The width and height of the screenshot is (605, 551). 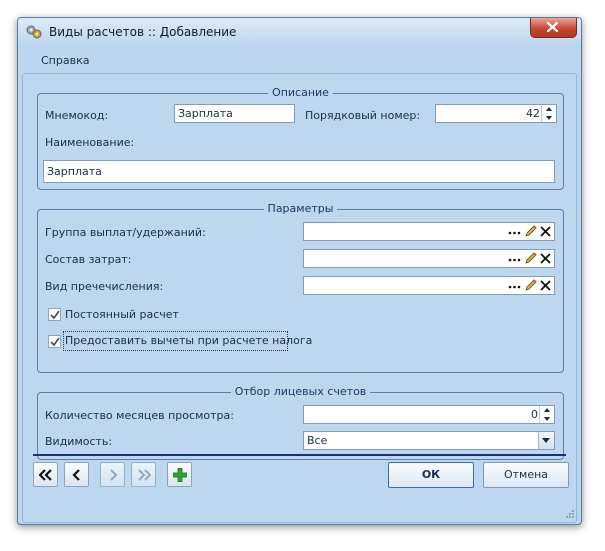 What do you see at coordinates (429, 414) in the screenshot?
I see `months-spinner: 0` at bounding box center [429, 414].